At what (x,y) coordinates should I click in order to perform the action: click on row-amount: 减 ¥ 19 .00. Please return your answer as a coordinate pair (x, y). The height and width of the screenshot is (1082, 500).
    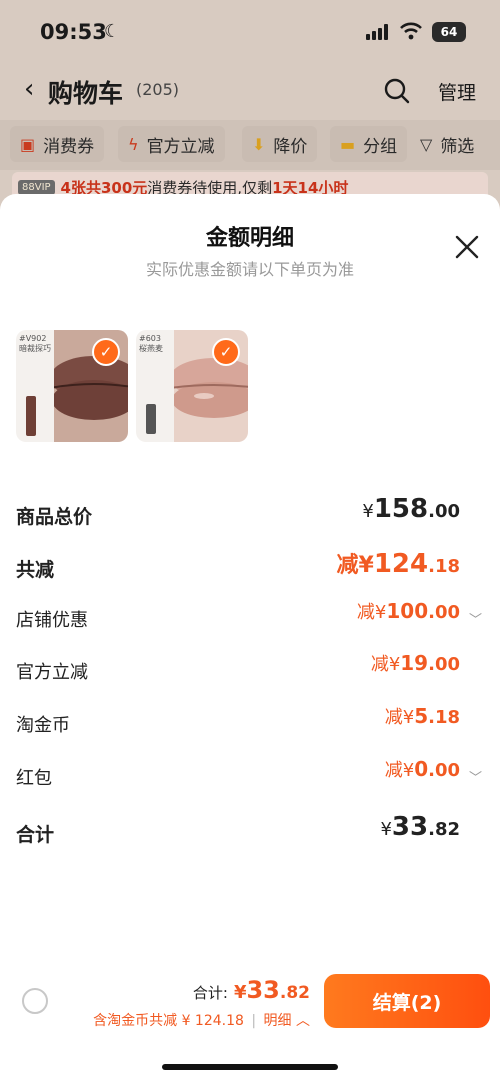
    Looking at the image, I should click on (415, 663).